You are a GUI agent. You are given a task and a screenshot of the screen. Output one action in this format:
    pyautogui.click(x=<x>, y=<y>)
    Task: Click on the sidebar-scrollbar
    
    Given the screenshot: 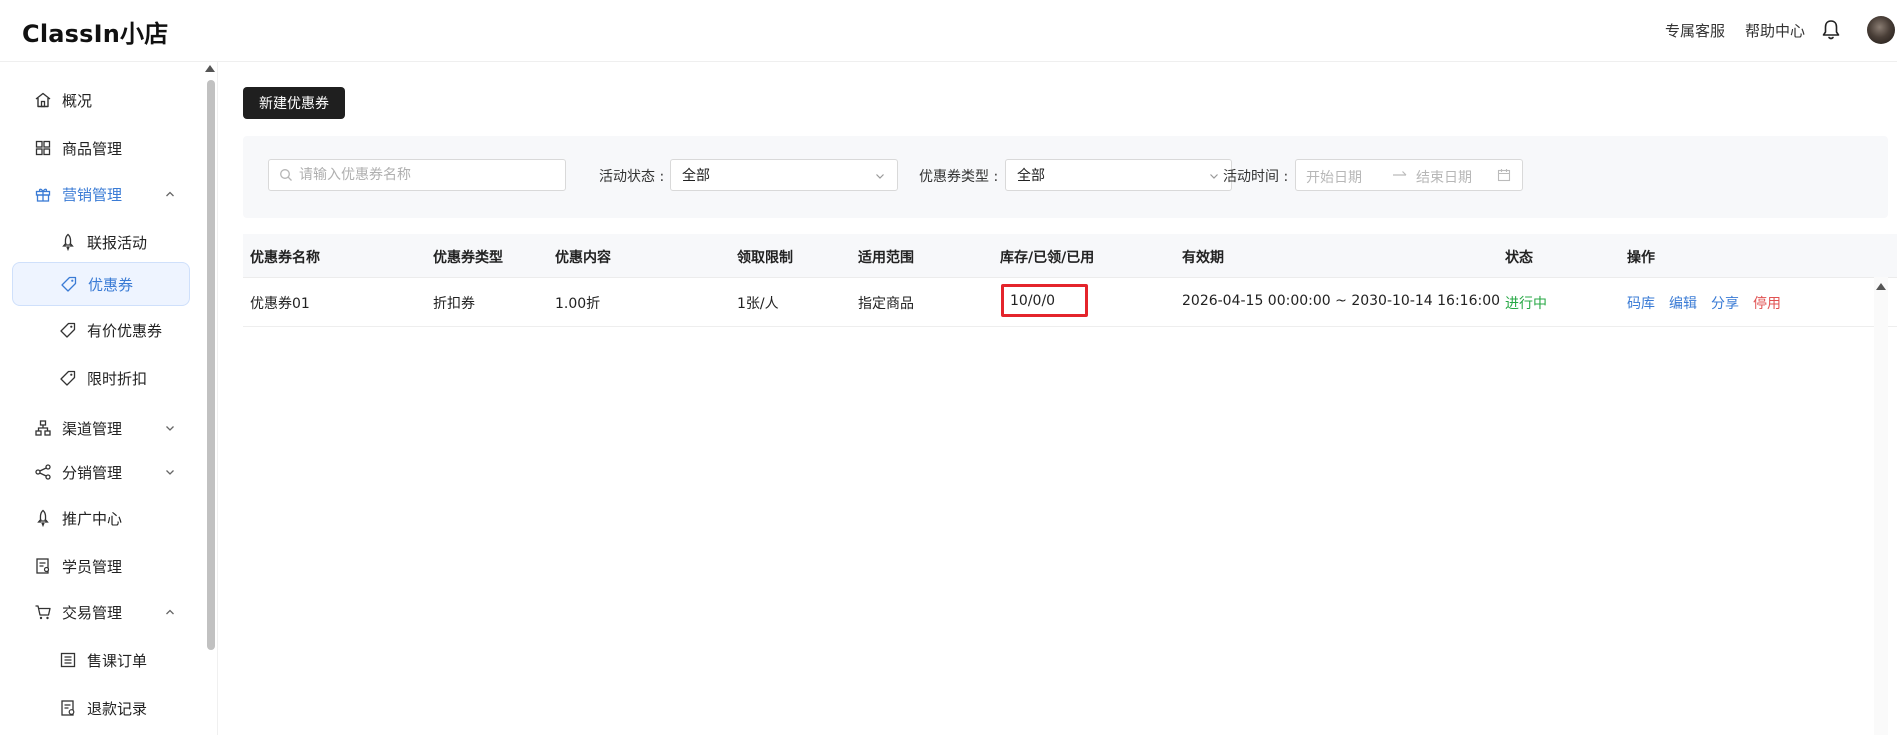 What is the action you would take?
    pyautogui.click(x=211, y=365)
    